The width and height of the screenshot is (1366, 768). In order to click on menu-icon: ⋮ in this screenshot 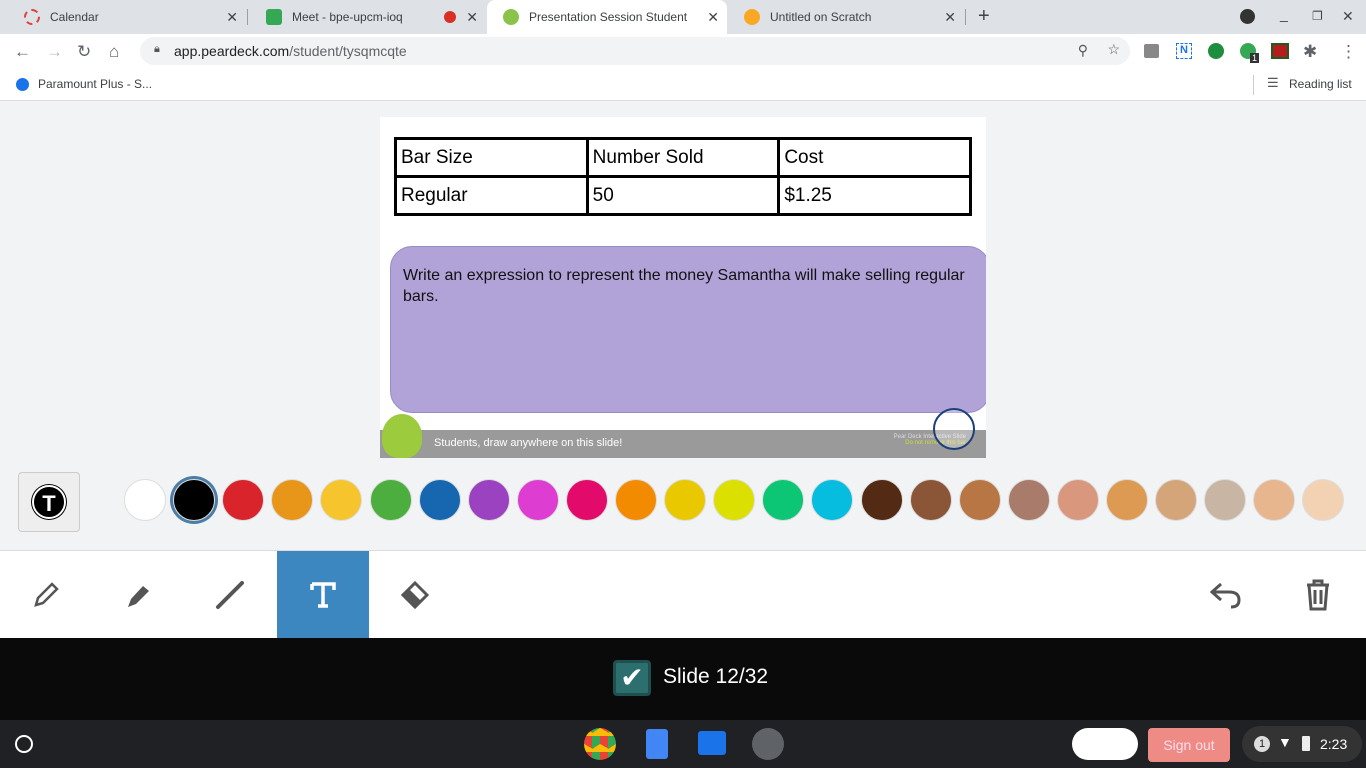, I will do `click(1348, 52)`.